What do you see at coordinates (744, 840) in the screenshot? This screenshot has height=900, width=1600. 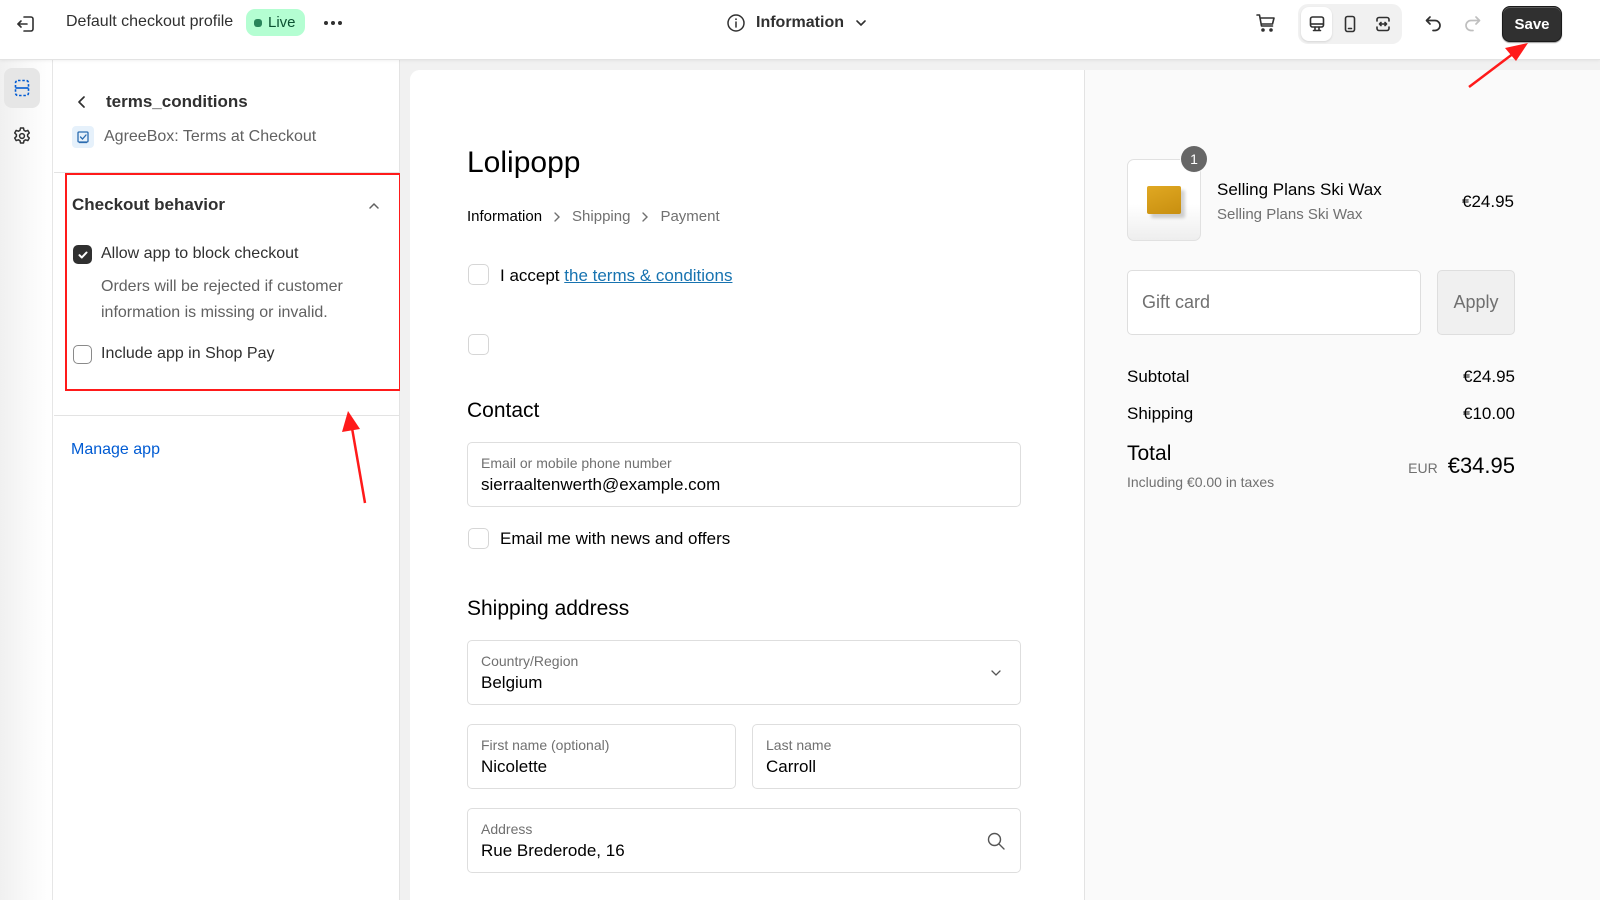 I see `address-field: Address Rue Brederode, 16` at bounding box center [744, 840].